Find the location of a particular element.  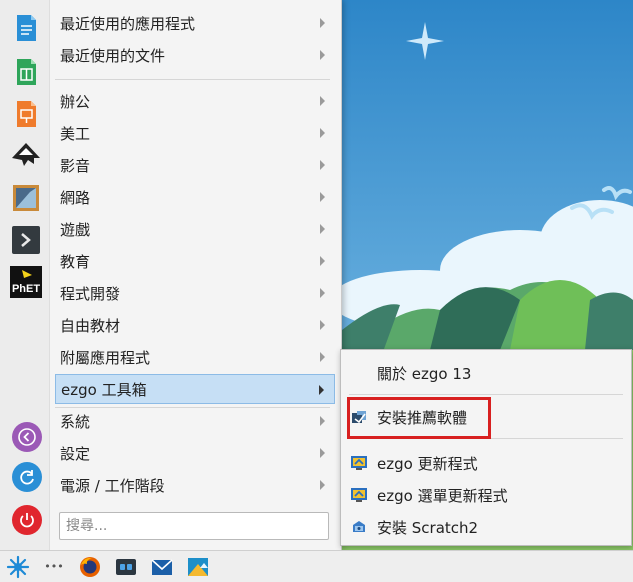

submenu-item-label: ezgo 選單更新程式 is located at coordinates (442, 495).